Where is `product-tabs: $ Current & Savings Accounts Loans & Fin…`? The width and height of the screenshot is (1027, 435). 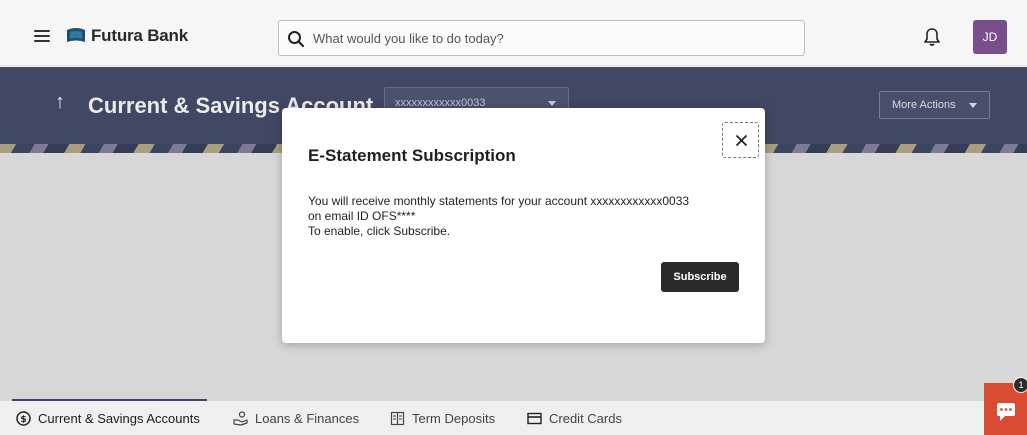 product-tabs: $ Current & Savings Accounts Loans & Fin… is located at coordinates (513, 417).